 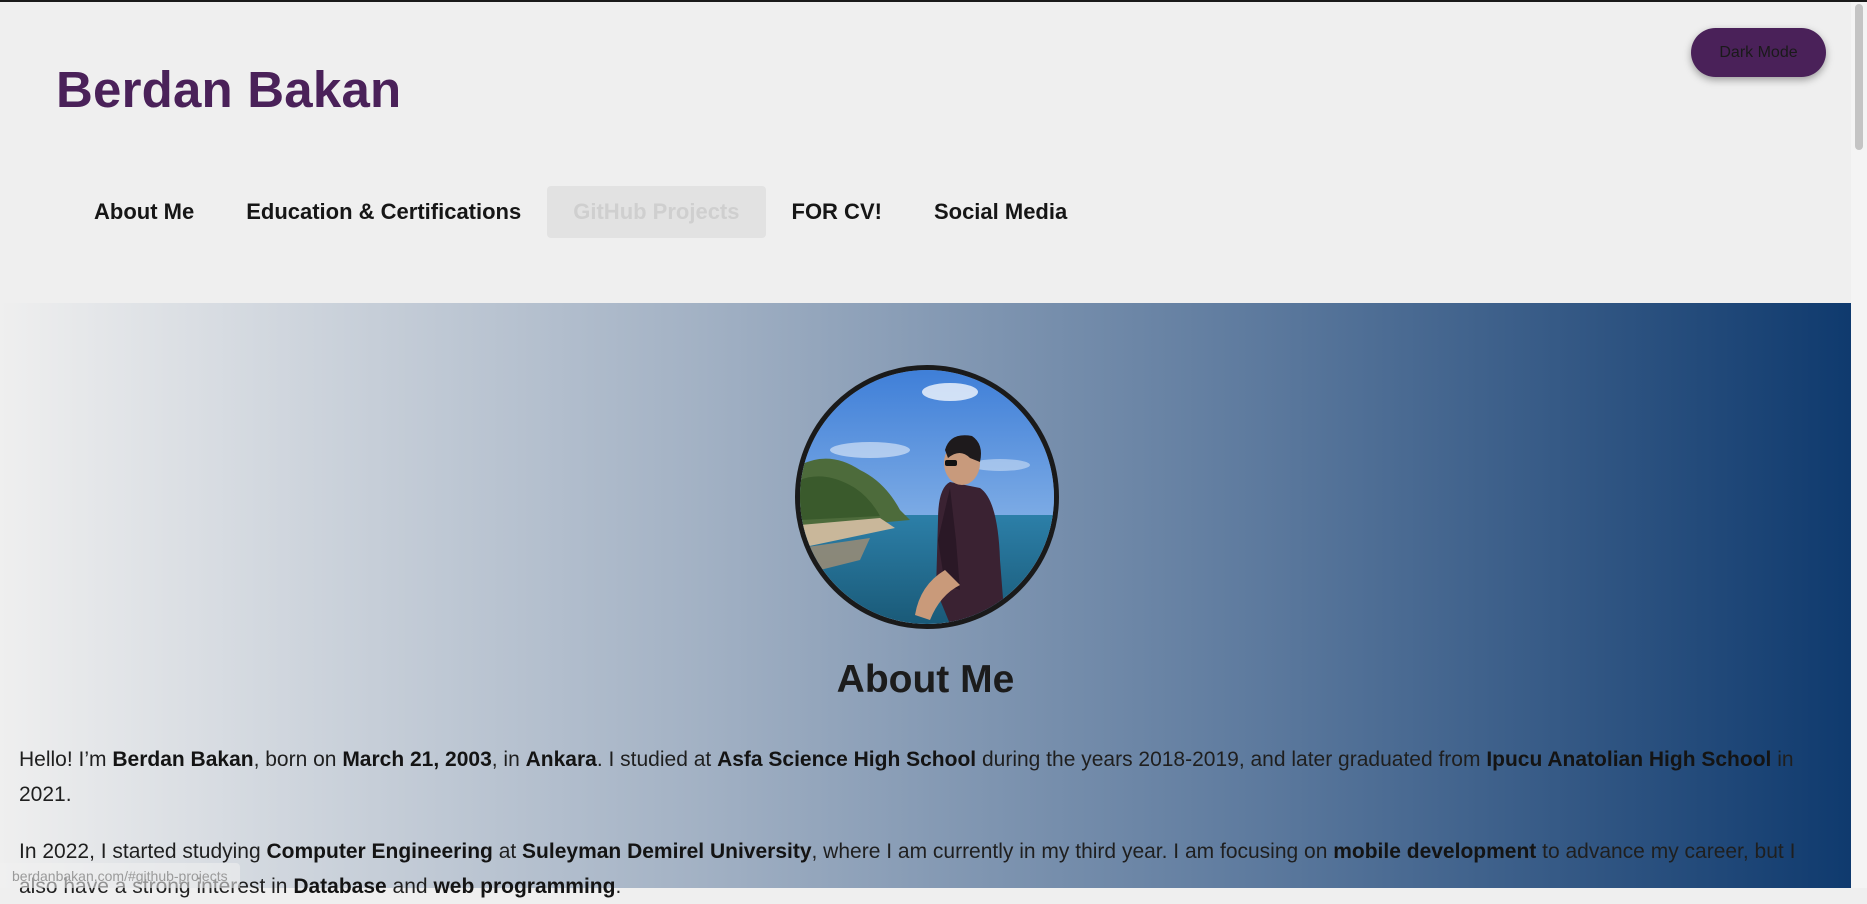 What do you see at coordinates (508, 759) in the screenshot?
I see `text: , in` at bounding box center [508, 759].